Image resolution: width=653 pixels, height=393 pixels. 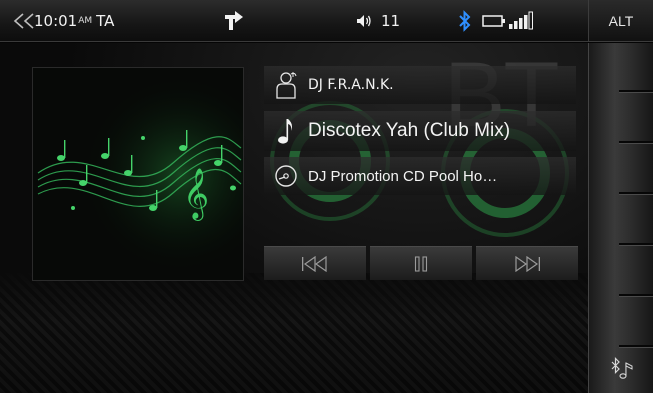 I want to click on back-icon, so click(x=24, y=21).